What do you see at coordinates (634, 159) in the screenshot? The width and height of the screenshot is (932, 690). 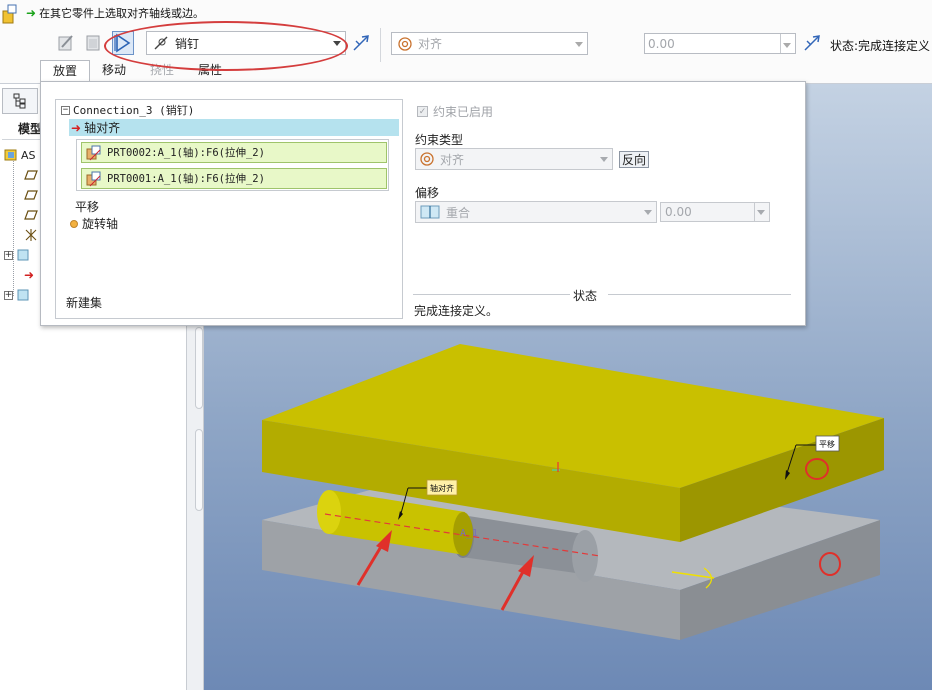 I see `flip-button: 反向` at bounding box center [634, 159].